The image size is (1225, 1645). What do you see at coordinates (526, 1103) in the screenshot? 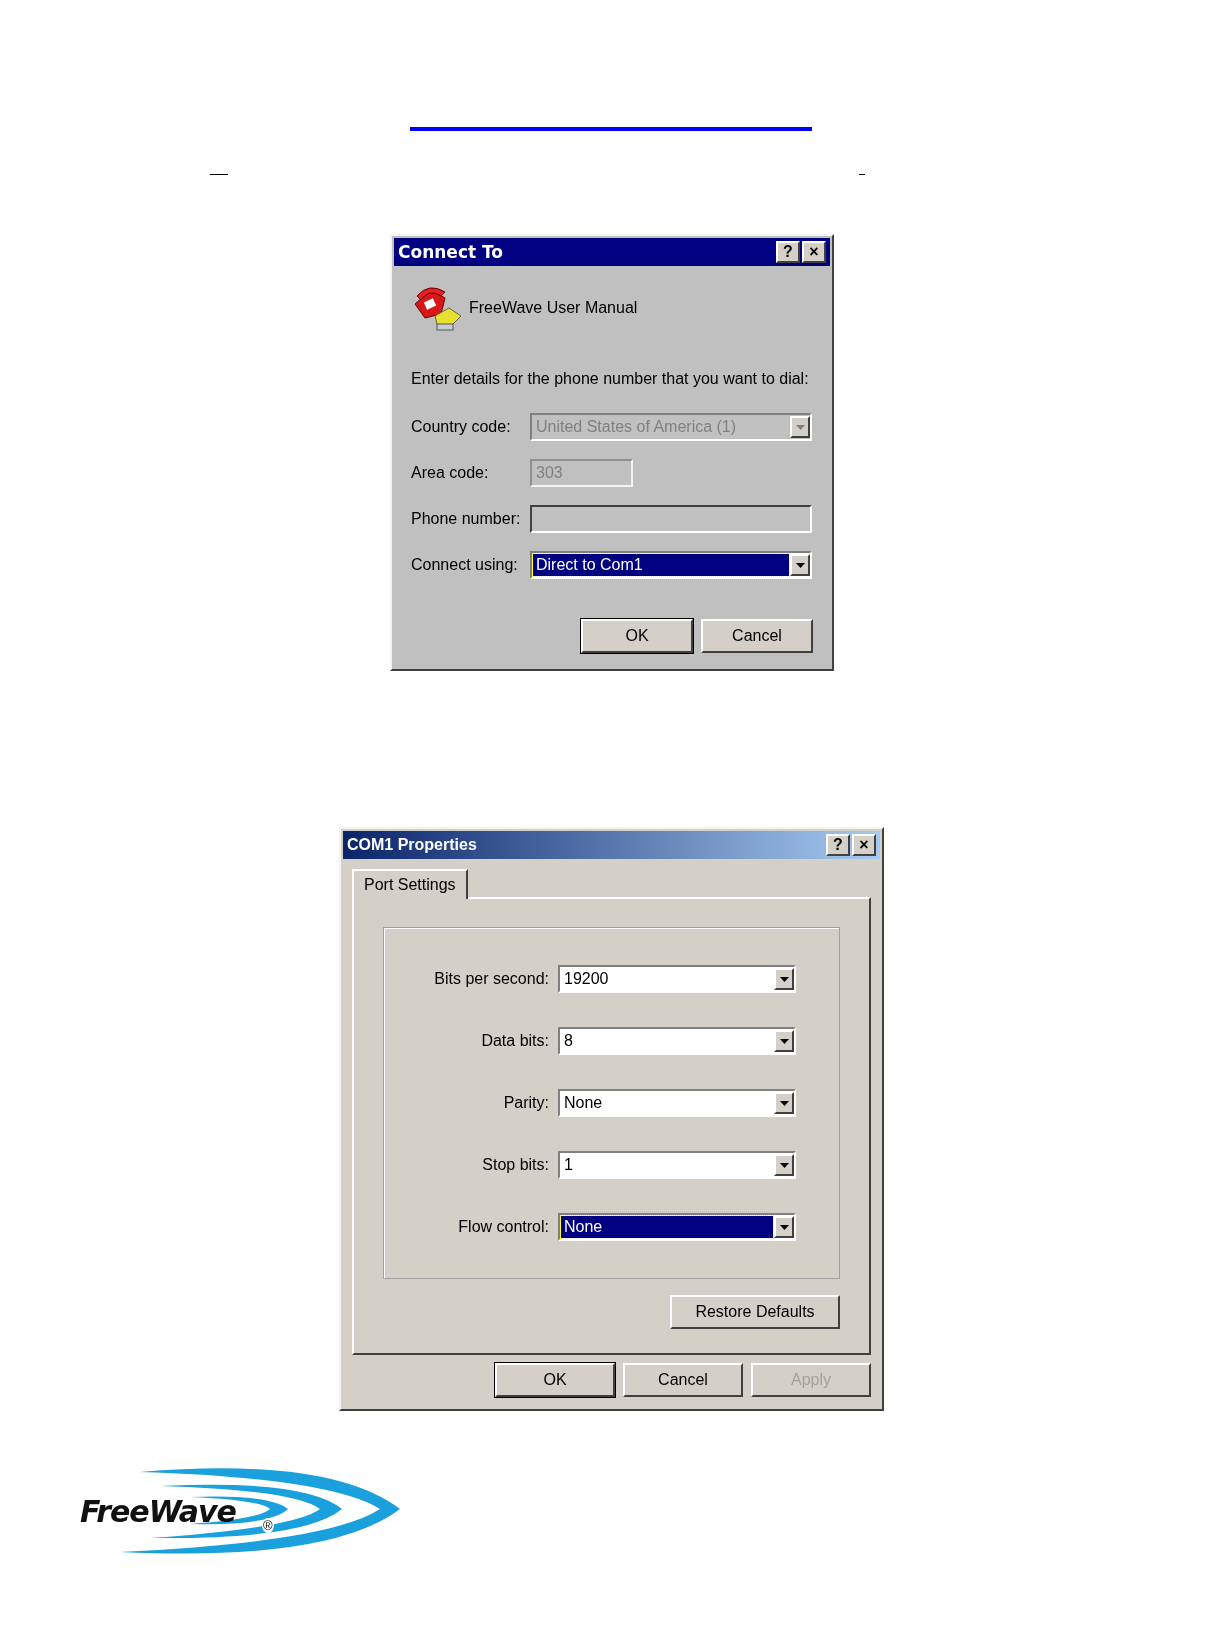
I see `field-label: Parity:` at bounding box center [526, 1103].